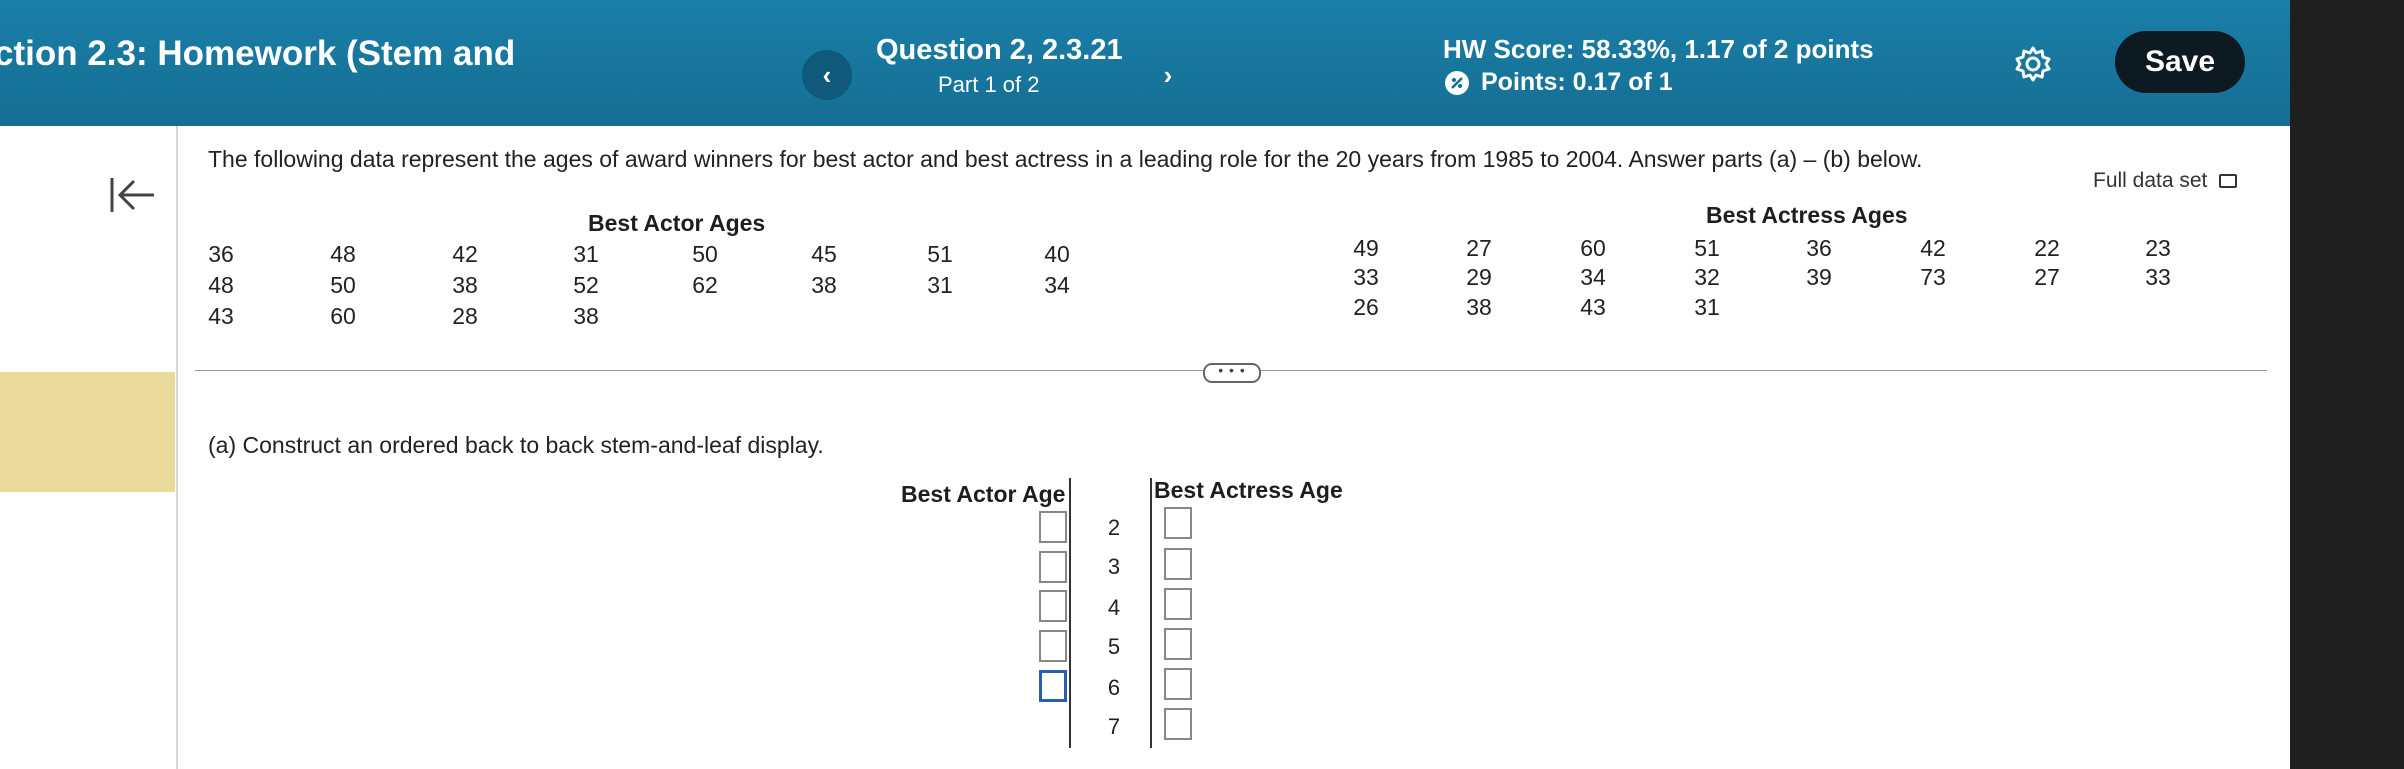  Describe the element at coordinates (1819, 277) in the screenshot. I see `actress-cell: 39` at that location.